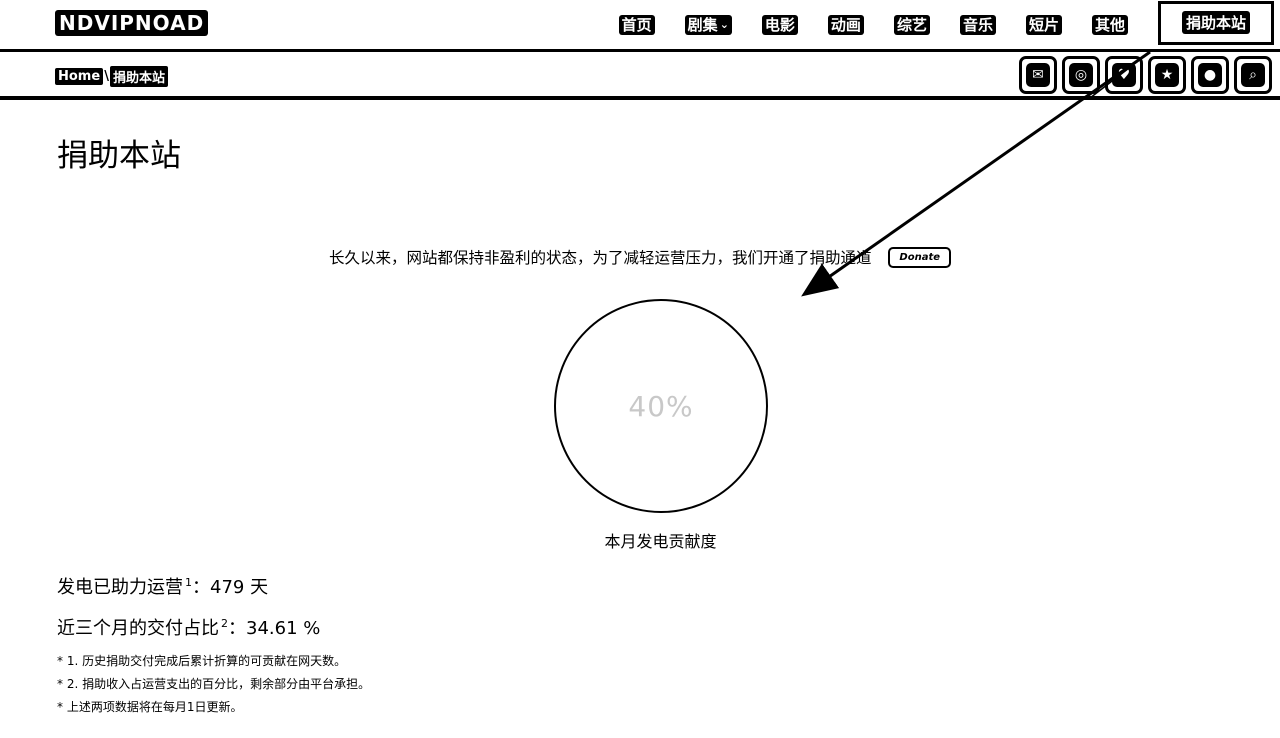  What do you see at coordinates (224, 623) in the screenshot?
I see `footnote-ref: 2` at bounding box center [224, 623].